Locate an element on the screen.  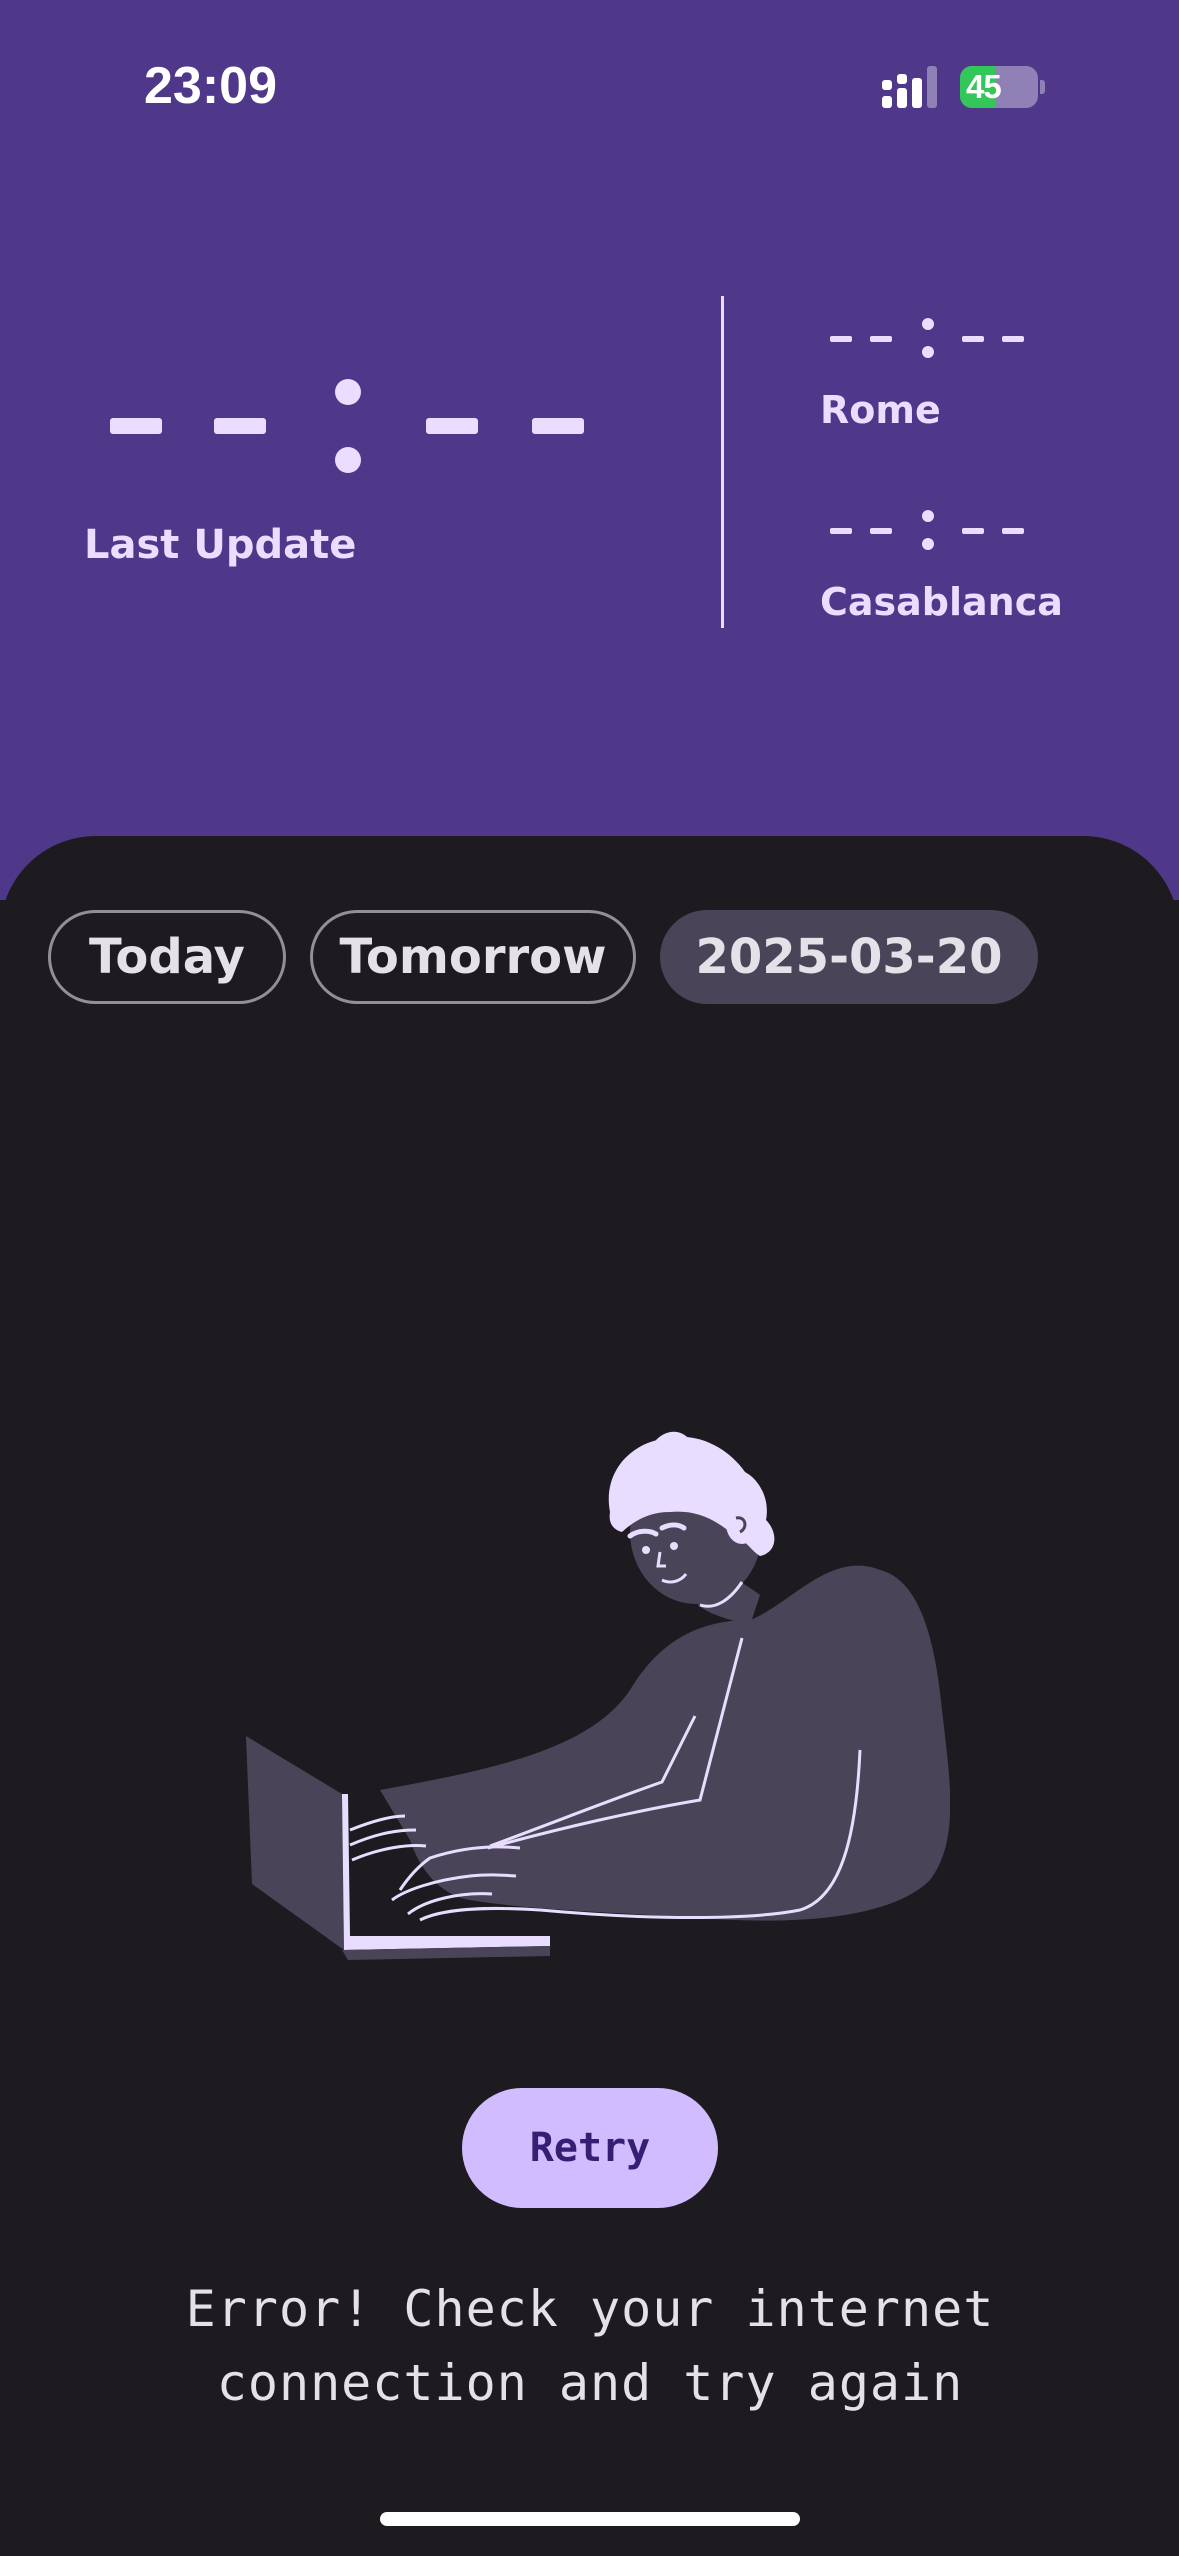
casablanca-label: Casablanca is located at coordinates (941, 602).